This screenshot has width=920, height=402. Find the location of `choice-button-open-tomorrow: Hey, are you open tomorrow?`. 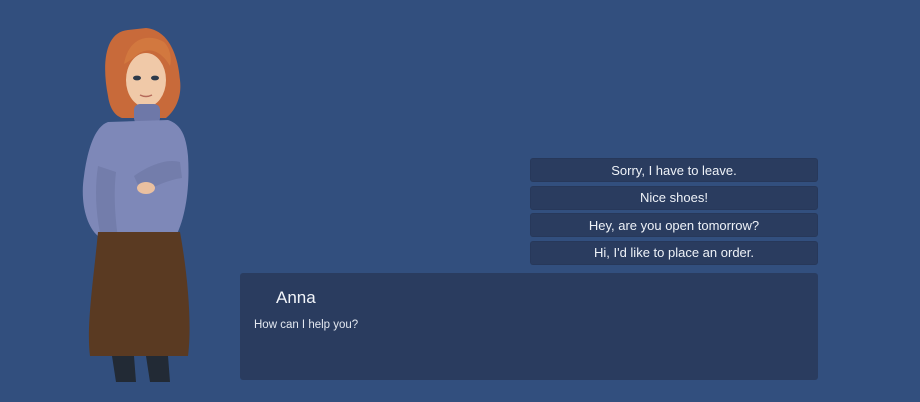

choice-button-open-tomorrow: Hey, are you open tomorrow? is located at coordinates (674, 225).